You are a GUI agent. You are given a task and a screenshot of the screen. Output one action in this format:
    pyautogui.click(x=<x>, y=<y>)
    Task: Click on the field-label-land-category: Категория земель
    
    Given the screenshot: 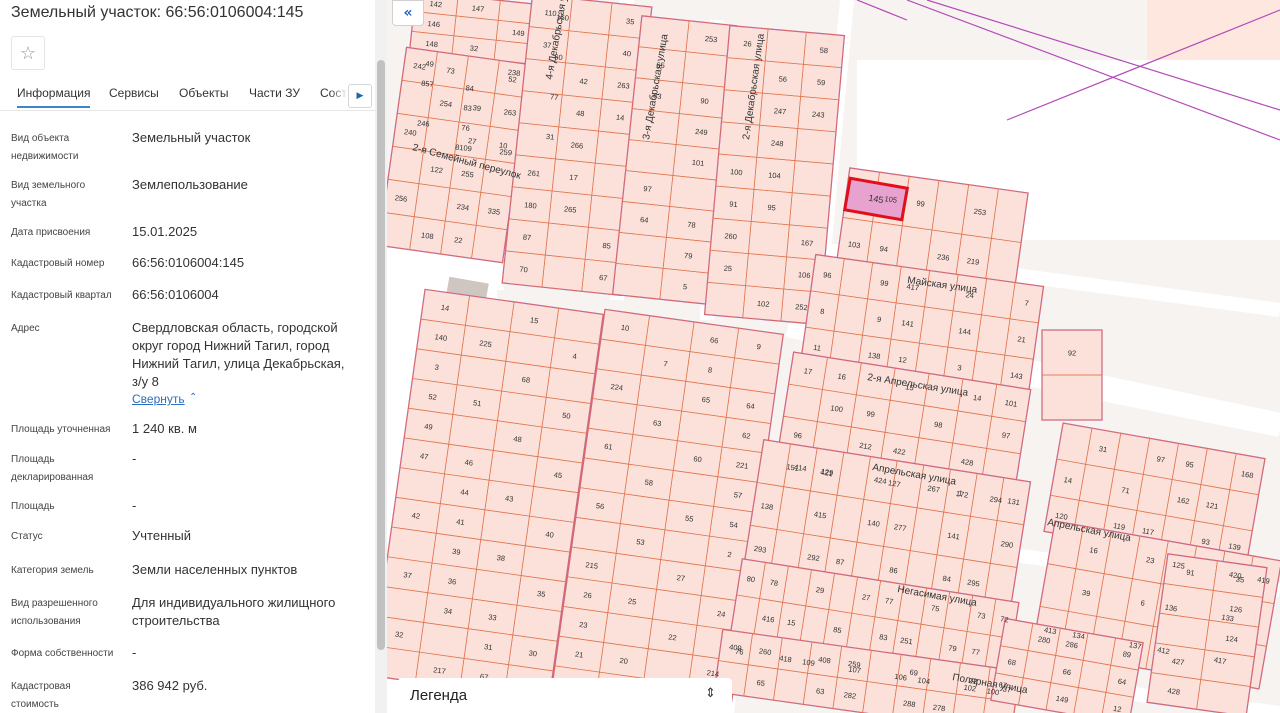 What is the action you would take?
    pyautogui.click(x=52, y=570)
    